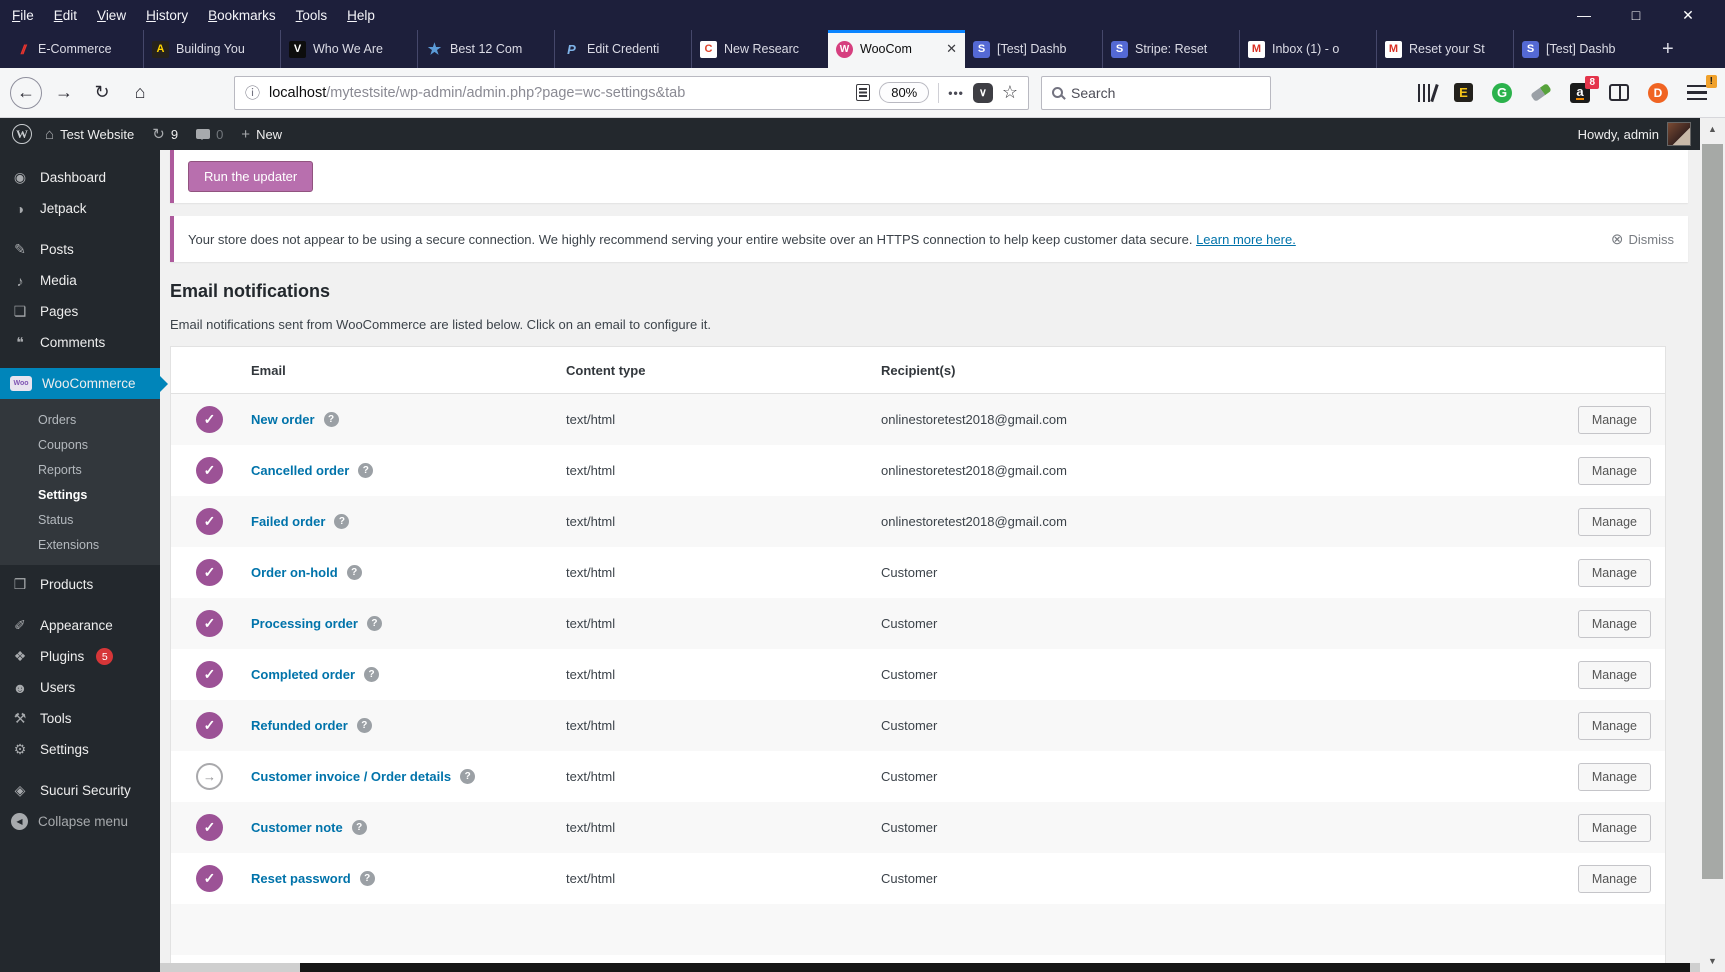 This screenshot has width=1725, height=972. What do you see at coordinates (1427, 92) in the screenshot?
I see `library-icon` at bounding box center [1427, 92].